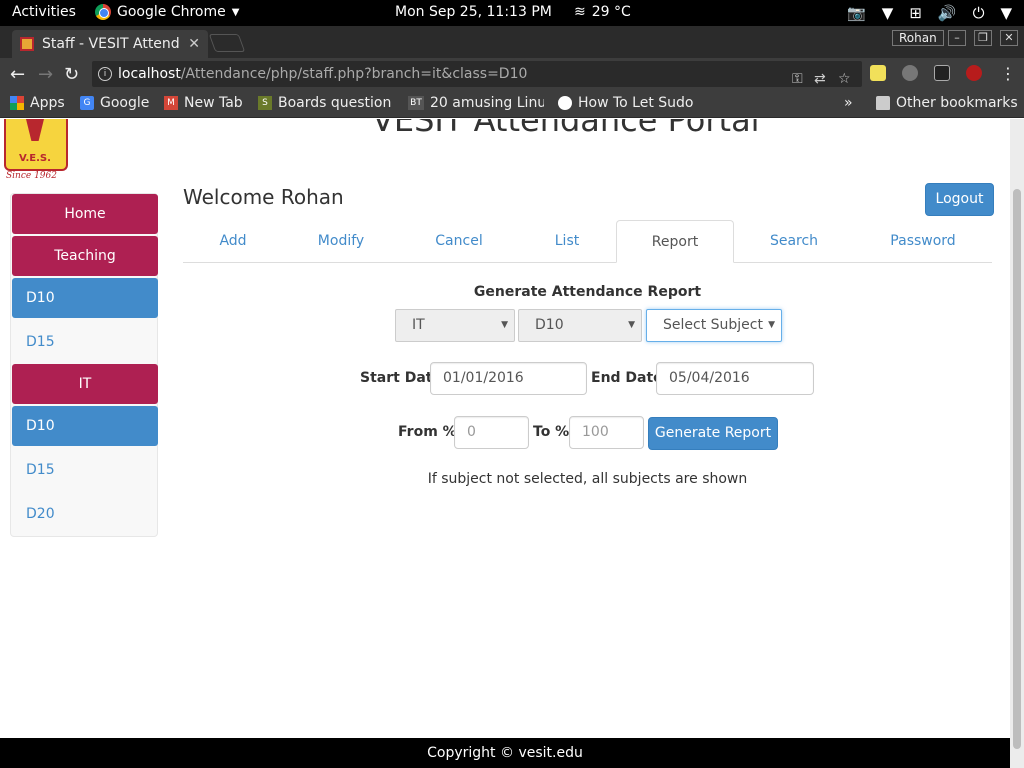 This screenshot has width=1024, height=768. Describe the element at coordinates (17, 74) in the screenshot. I see `back-arrow-icon: ←` at that location.